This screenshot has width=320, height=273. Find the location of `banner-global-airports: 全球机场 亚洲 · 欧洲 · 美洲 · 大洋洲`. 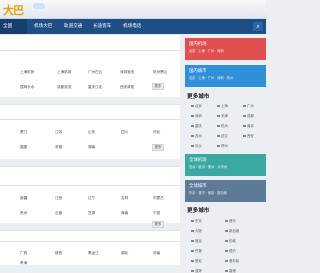

banner-global-airports: 全球机场 亚洲 · 欧洲 · 美洲 · 大洋洲 is located at coordinates (225, 165).